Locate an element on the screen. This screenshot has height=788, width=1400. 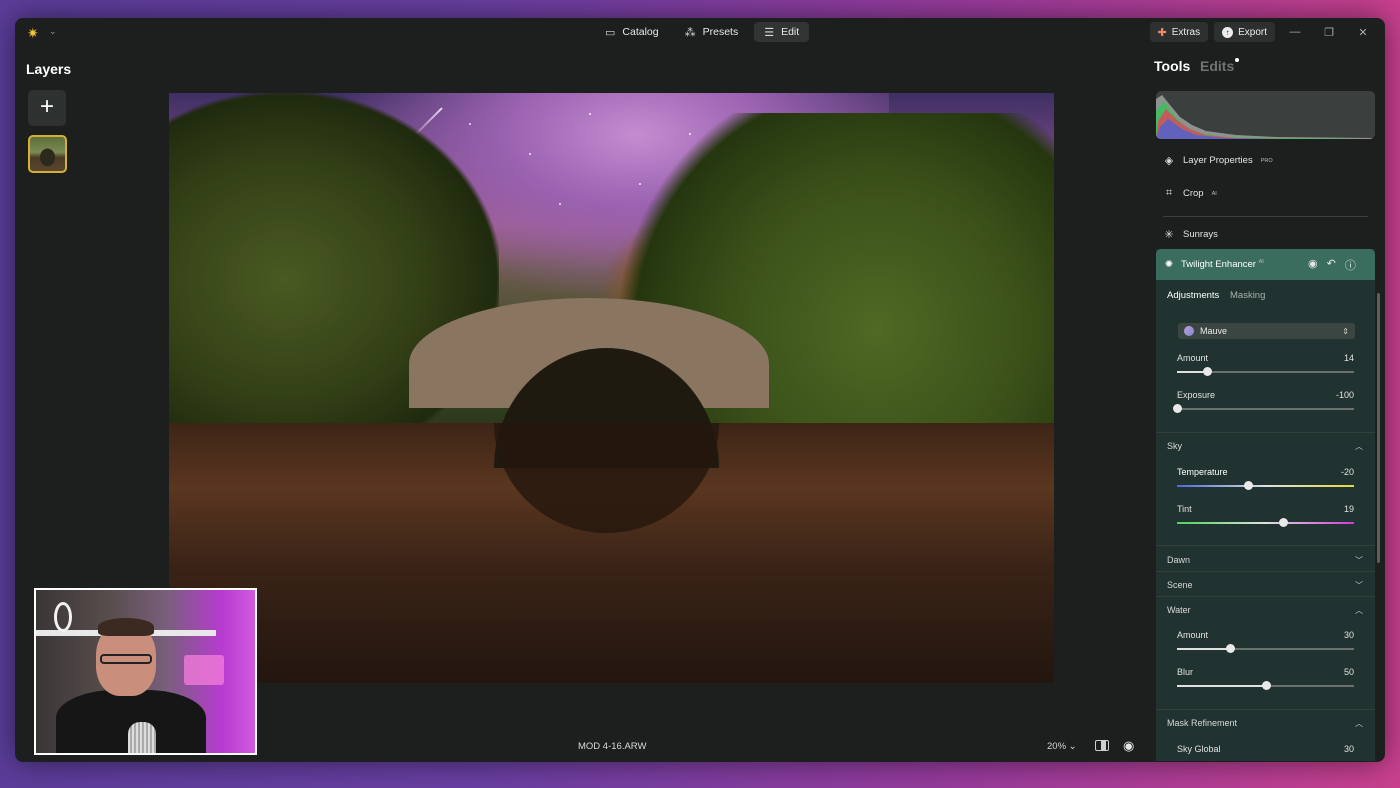
tab-catalog: ▭ Catalog is located at coordinates (632, 32).